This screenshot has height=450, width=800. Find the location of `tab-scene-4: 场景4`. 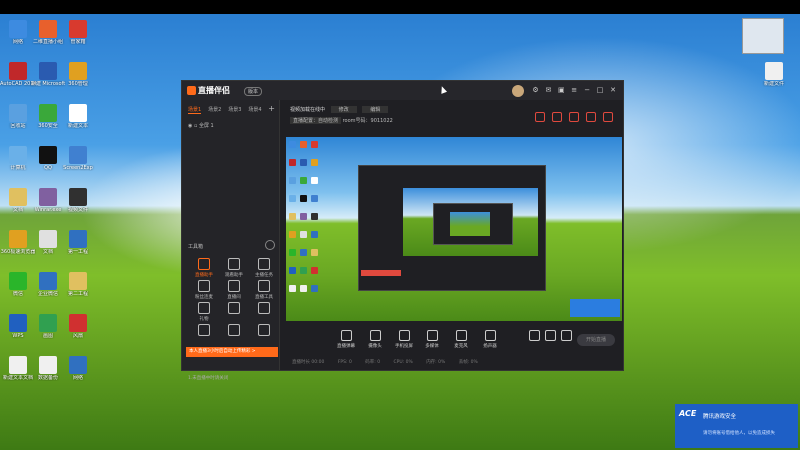

tab-scene-4: 场景4 is located at coordinates (254, 109).